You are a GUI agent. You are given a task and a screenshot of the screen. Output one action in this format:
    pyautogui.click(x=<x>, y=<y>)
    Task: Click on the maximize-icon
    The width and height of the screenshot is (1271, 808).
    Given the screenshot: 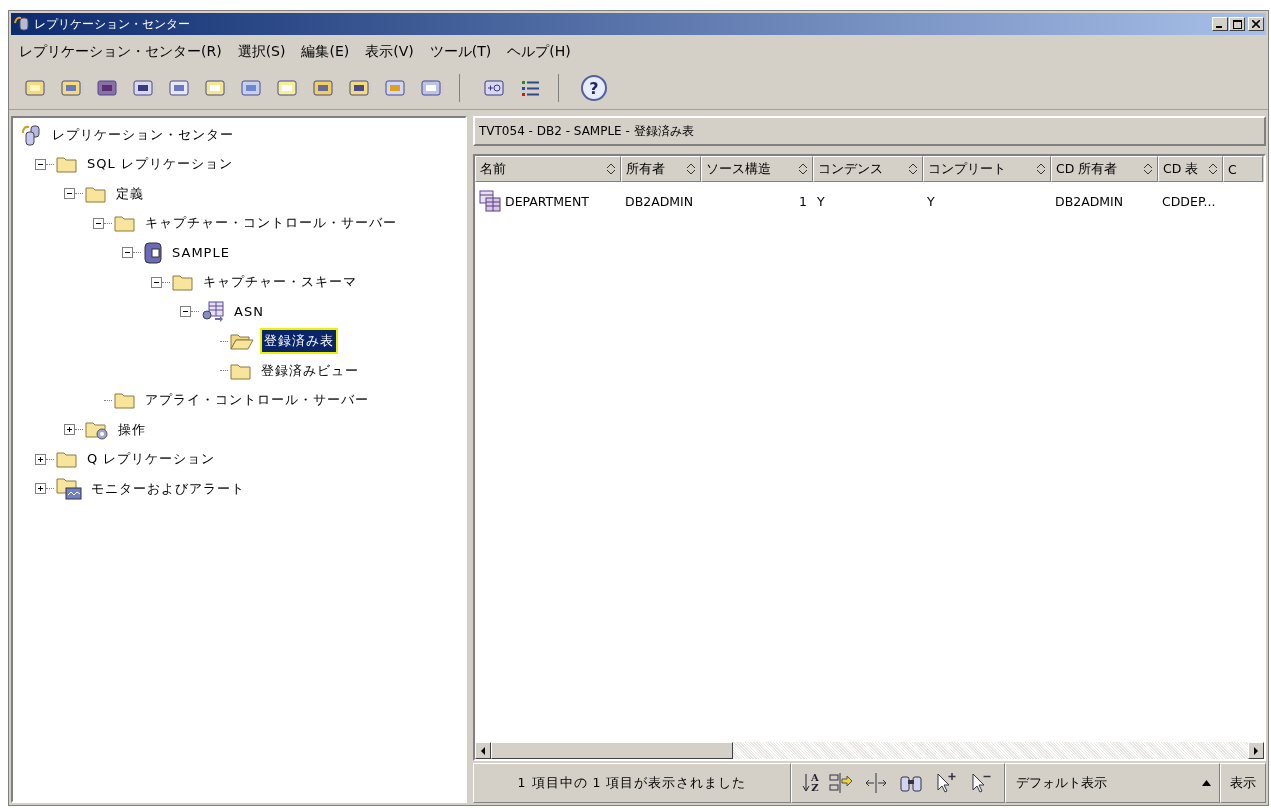 What is the action you would take?
    pyautogui.click(x=1237, y=24)
    